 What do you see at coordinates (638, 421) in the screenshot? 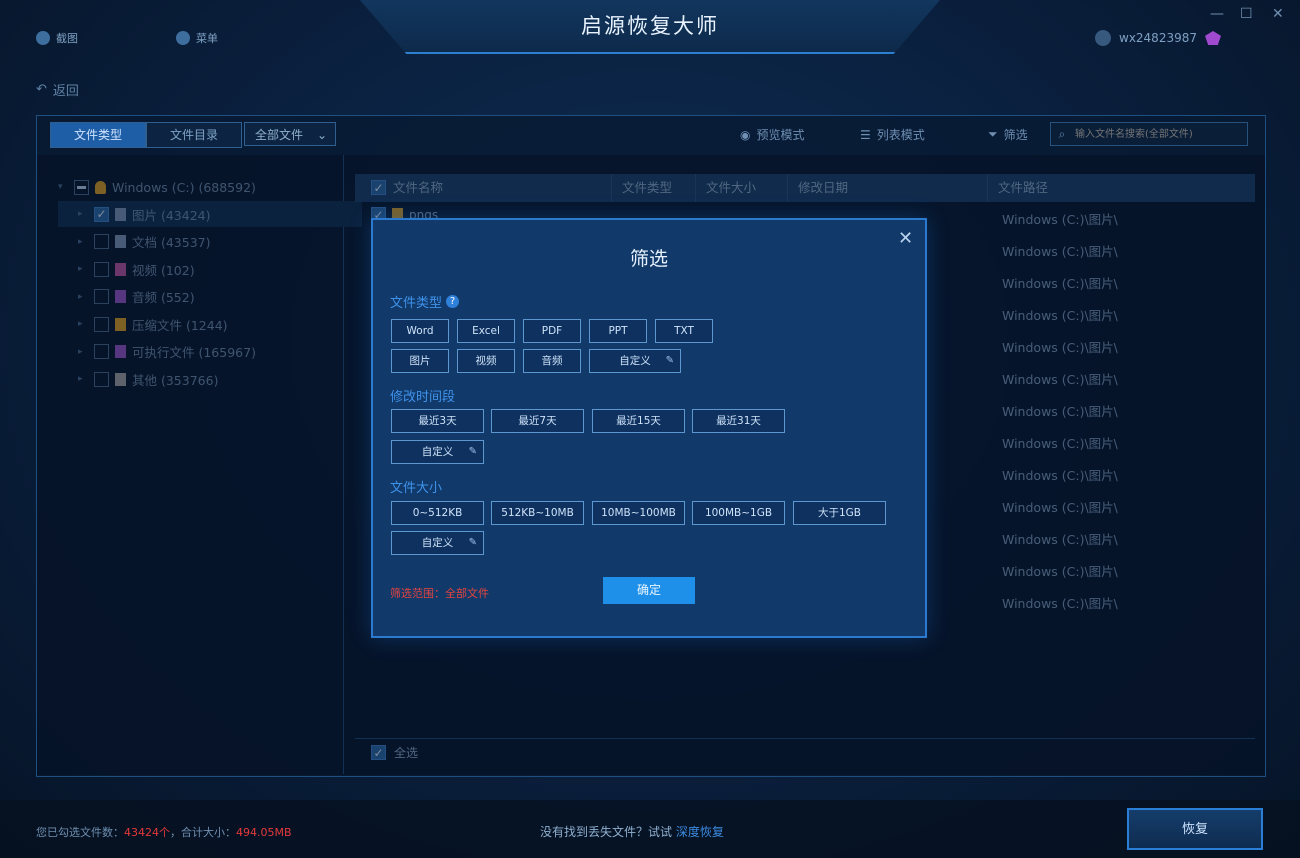
I see `time-option: 最近15天` at bounding box center [638, 421].